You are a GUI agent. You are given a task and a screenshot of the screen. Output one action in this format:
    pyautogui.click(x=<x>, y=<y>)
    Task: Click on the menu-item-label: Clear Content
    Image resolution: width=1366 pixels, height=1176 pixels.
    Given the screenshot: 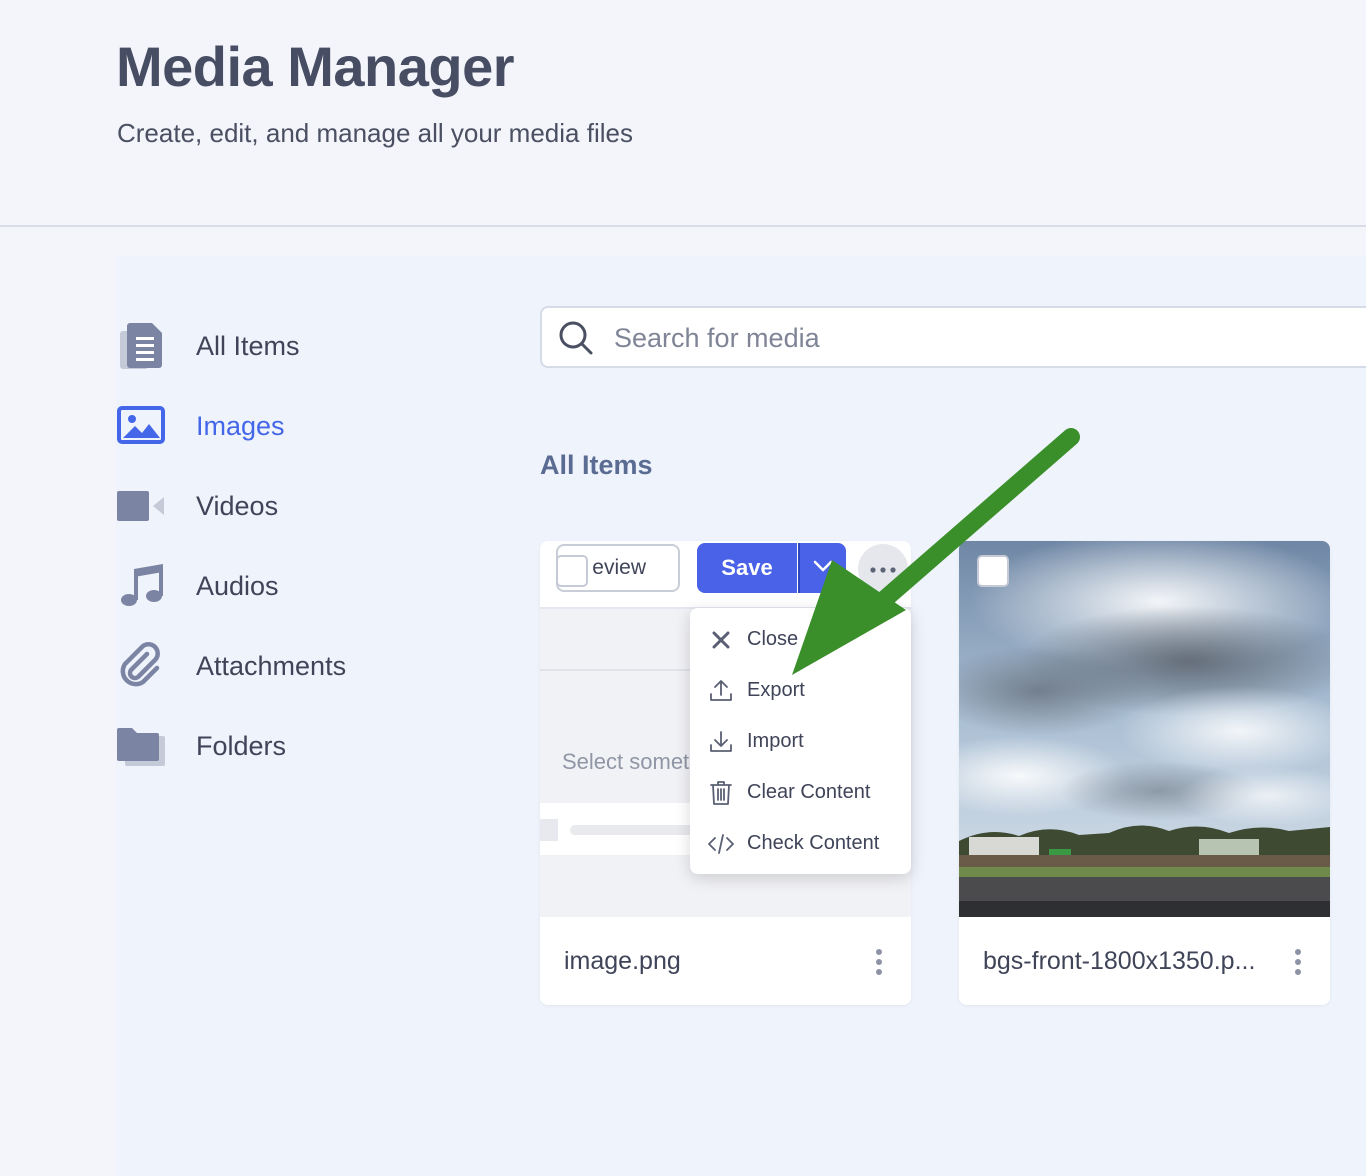 What is the action you would take?
    pyautogui.click(x=809, y=792)
    